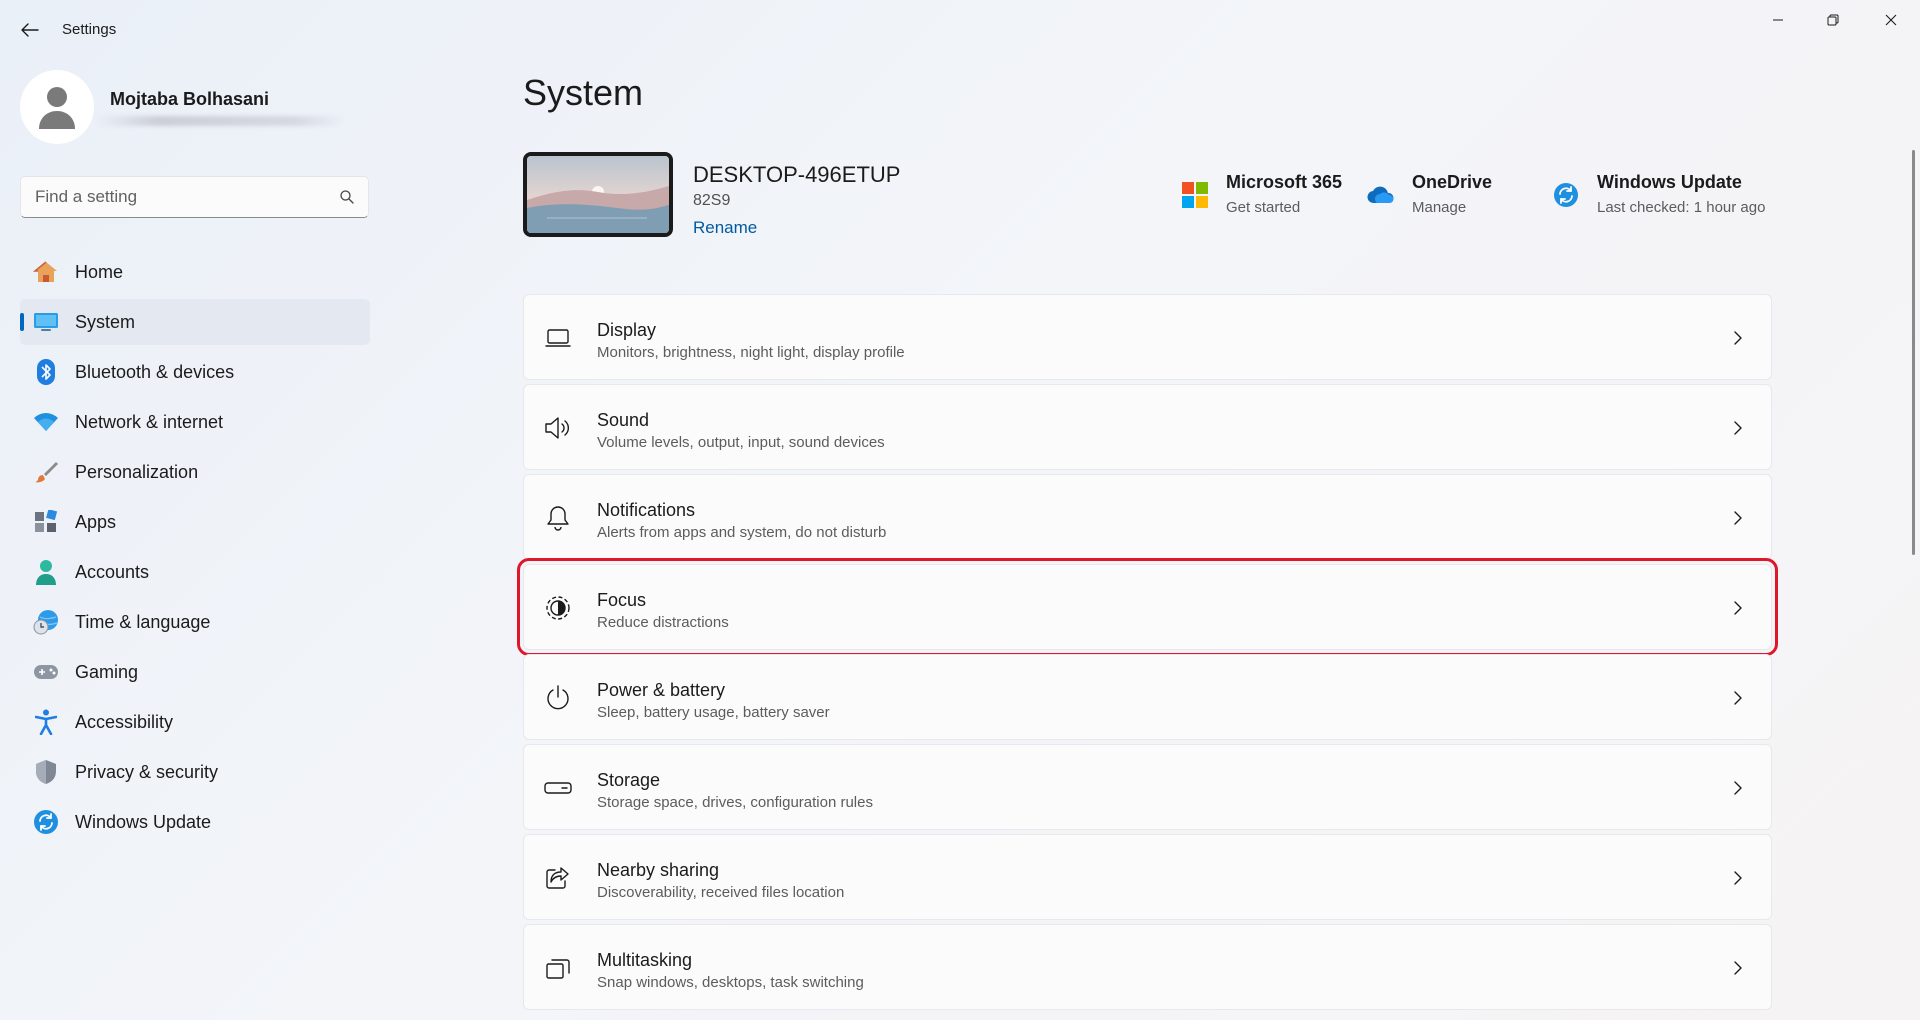 The height and width of the screenshot is (1020, 1920). I want to click on onedrive-cloud-icon, so click(1381, 195).